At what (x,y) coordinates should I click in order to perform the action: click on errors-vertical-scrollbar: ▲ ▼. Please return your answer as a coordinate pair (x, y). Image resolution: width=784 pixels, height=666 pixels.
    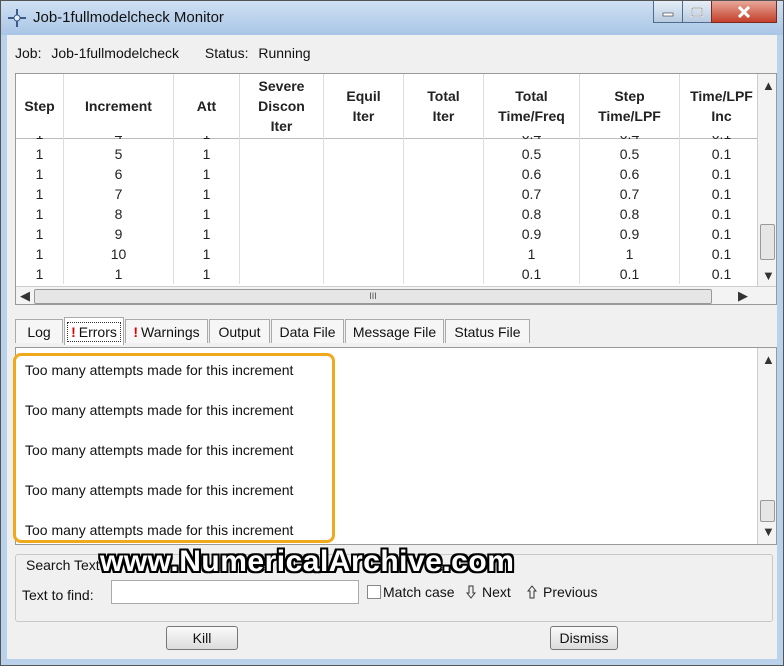
    Looking at the image, I should click on (766, 446).